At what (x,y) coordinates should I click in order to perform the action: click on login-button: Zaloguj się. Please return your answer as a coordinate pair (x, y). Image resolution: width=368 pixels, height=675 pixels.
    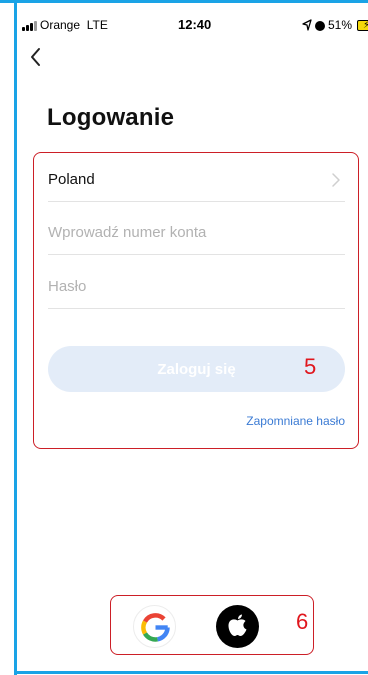
    Looking at the image, I should click on (196, 369).